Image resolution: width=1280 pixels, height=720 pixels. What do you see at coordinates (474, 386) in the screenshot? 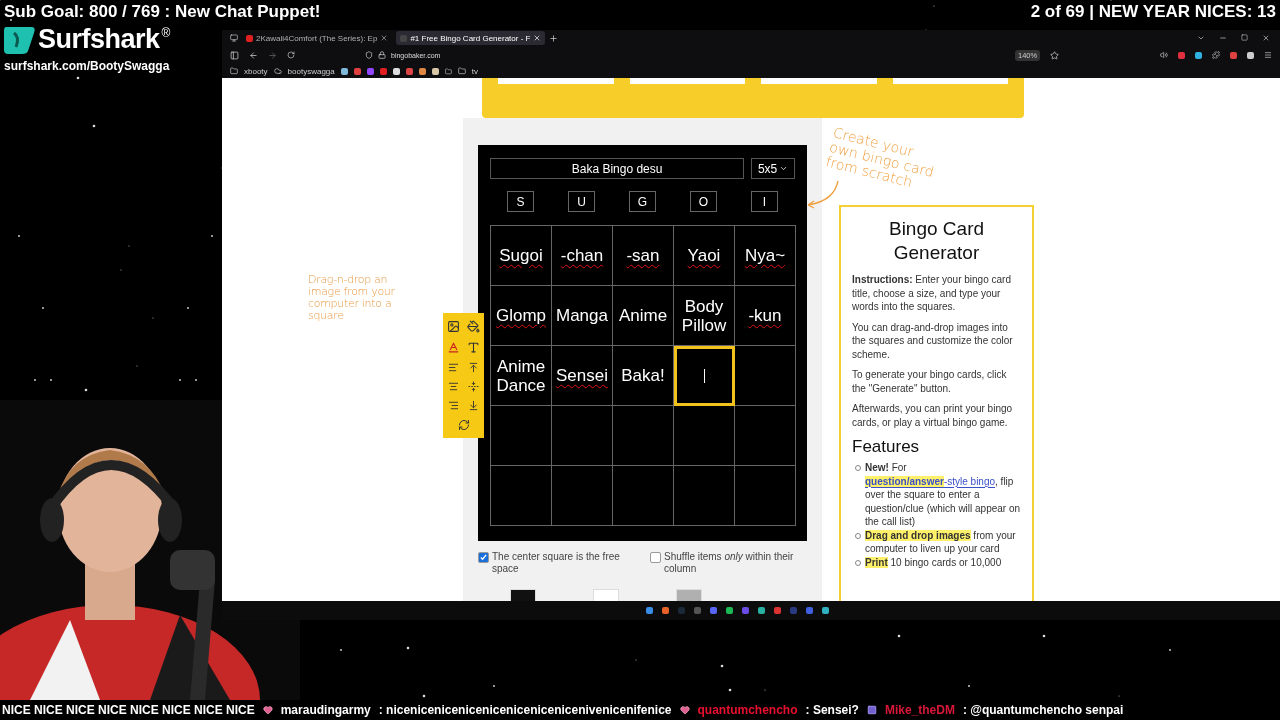
I see `align-middle-icon` at bounding box center [474, 386].